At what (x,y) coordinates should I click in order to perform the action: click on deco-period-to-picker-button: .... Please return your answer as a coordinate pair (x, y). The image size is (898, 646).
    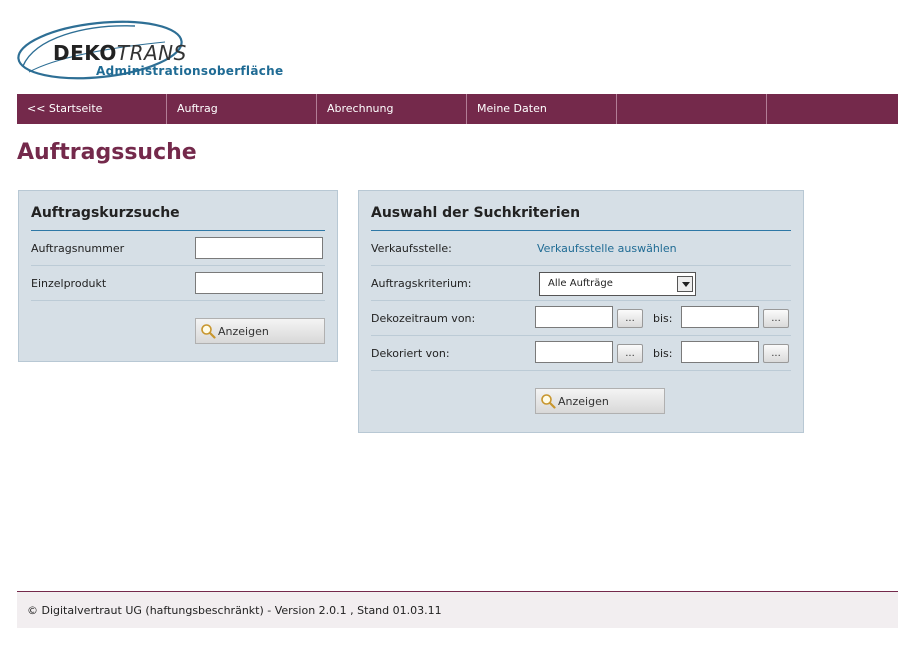
    Looking at the image, I should click on (776, 318).